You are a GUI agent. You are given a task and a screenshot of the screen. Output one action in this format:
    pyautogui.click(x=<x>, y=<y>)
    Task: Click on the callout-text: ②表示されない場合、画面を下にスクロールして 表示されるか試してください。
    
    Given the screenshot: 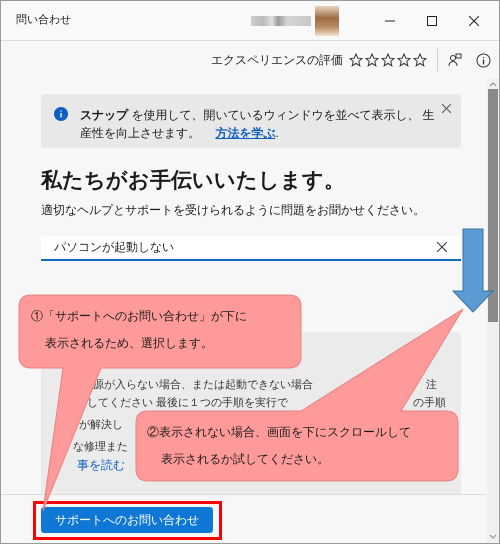 What is the action you would take?
    pyautogui.click(x=279, y=446)
    